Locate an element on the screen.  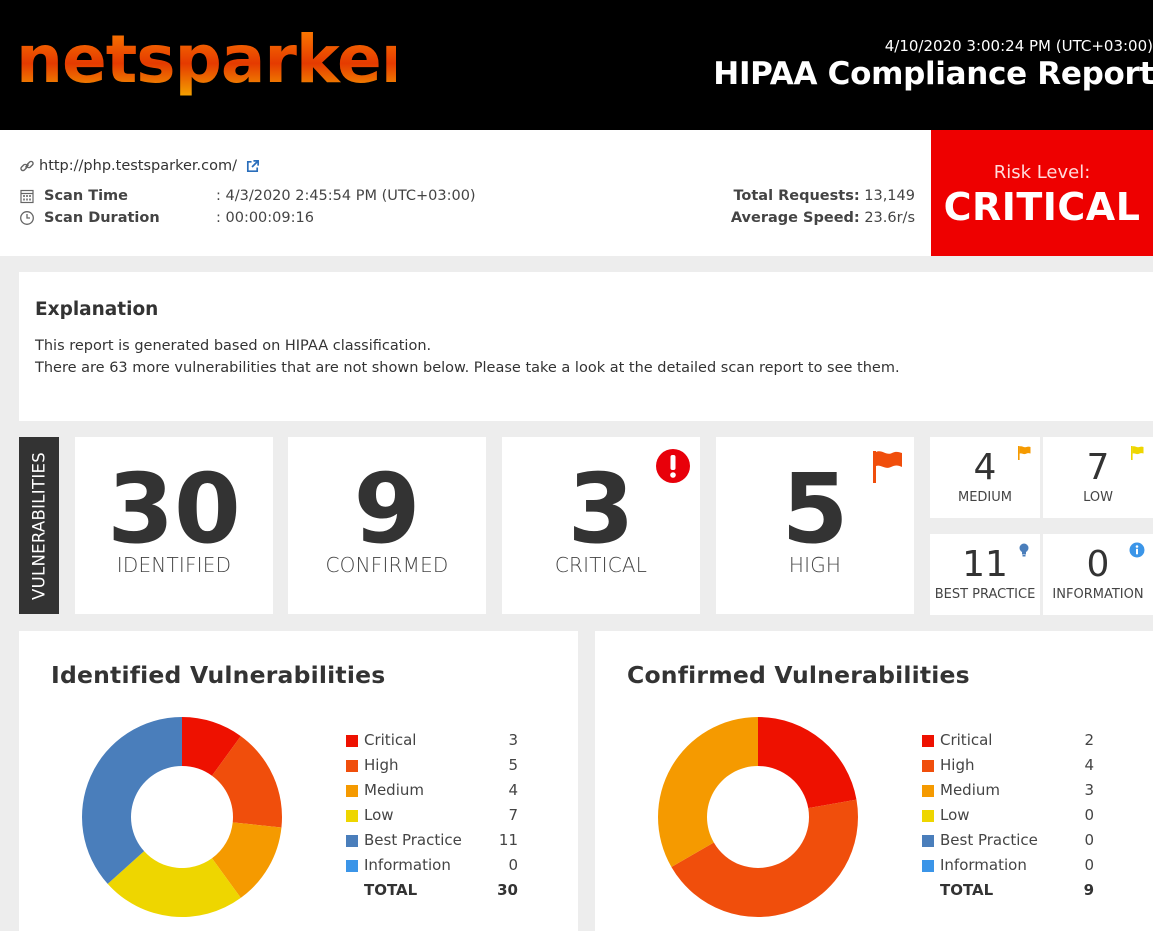
average-speed-label: Average Speed: is located at coordinates (795, 218).